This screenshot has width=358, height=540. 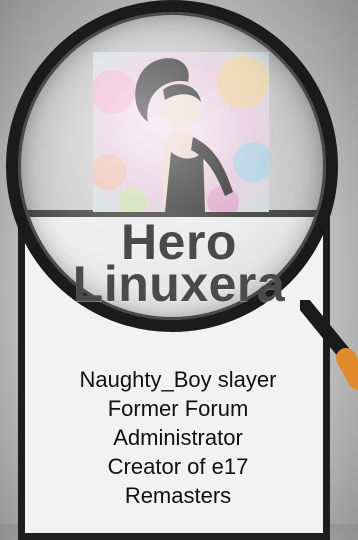 What do you see at coordinates (178, 408) in the screenshot?
I see `bio-line: Former Forum` at bounding box center [178, 408].